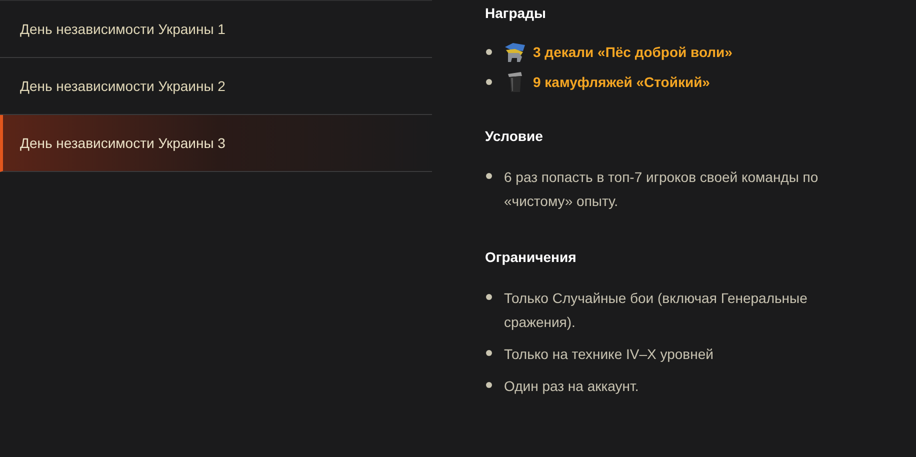 The height and width of the screenshot is (457, 916). I want to click on mission-tab: День независимости Украины 1, so click(216, 29).